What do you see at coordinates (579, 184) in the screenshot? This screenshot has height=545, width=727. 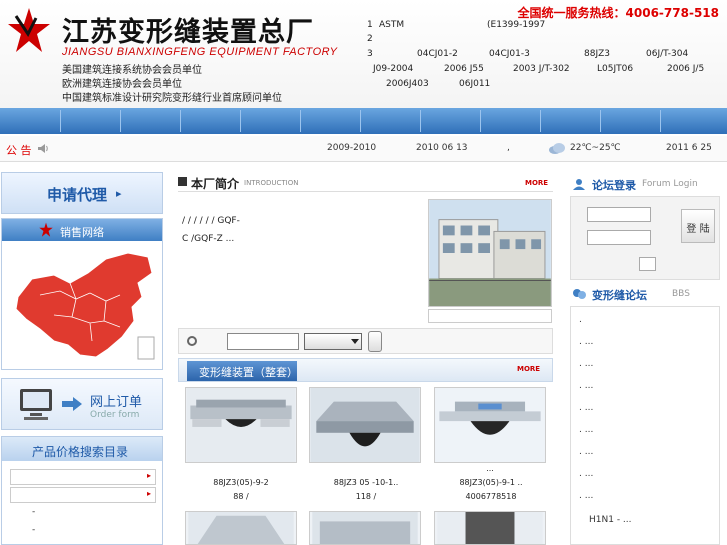 I see `user-icon` at bounding box center [579, 184].